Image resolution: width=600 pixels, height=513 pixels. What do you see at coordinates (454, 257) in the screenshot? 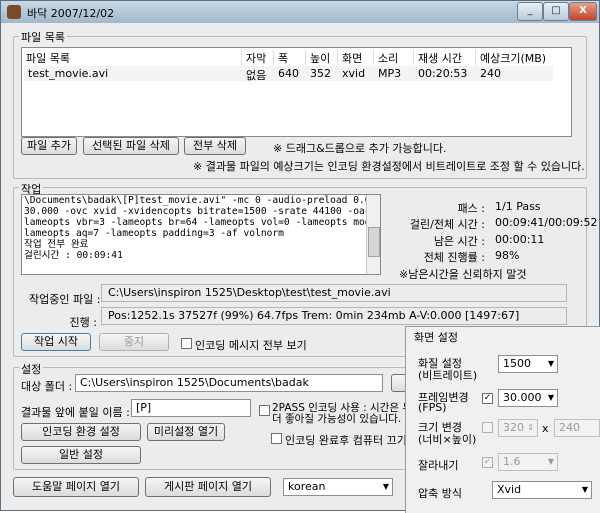
I see `total-progress-label: 전체 진행률 :` at bounding box center [454, 257].